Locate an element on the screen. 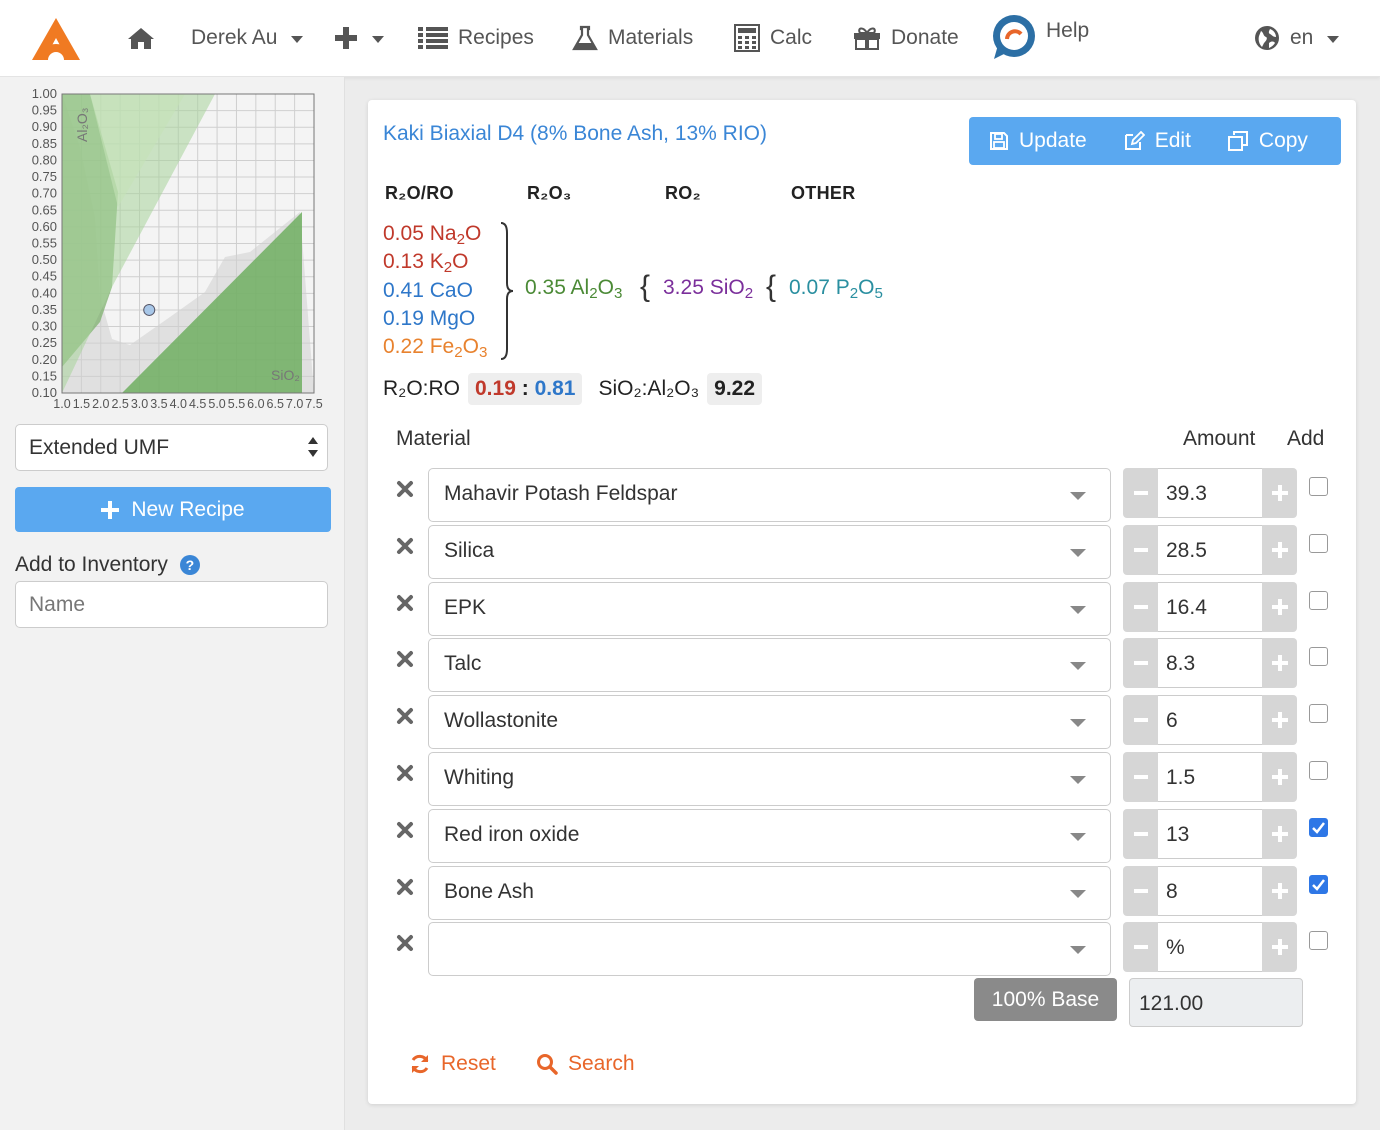 Image resolution: width=1380 pixels, height=1130 pixels. copy-icon is located at coordinates (1237, 141).